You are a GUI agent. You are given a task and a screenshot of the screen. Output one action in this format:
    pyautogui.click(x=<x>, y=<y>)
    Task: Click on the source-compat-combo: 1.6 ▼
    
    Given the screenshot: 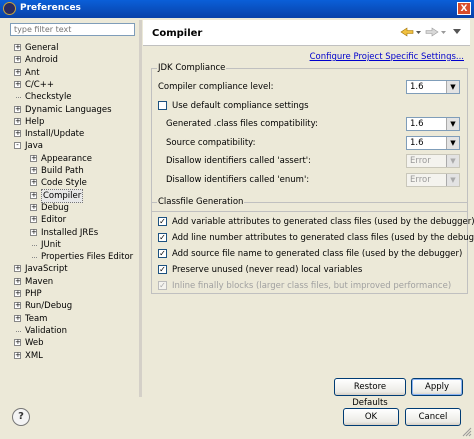 What is the action you would take?
    pyautogui.click(x=433, y=143)
    